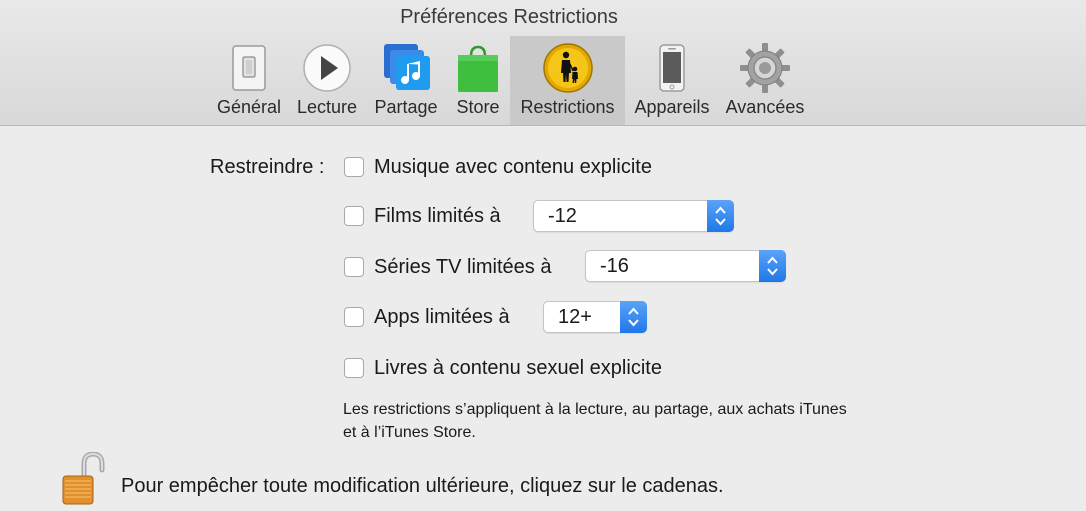  Describe the element at coordinates (478, 107) in the screenshot. I see `tab-label: Store` at that location.